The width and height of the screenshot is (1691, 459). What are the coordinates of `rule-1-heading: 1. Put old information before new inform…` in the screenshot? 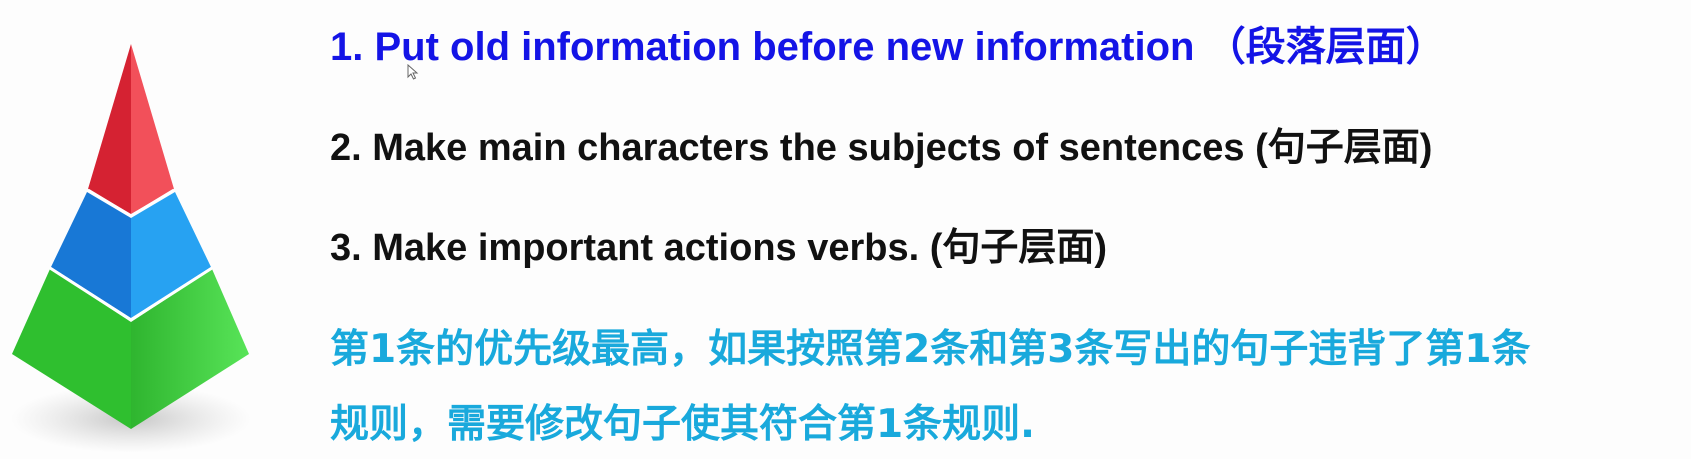 It's located at (888, 47).